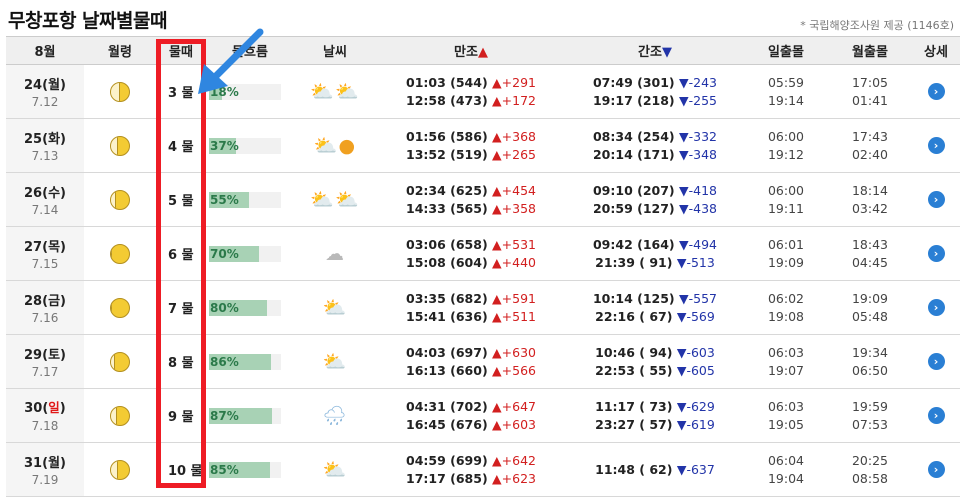  Describe the element at coordinates (514, 352) in the screenshot. I see `high-tide-diff: ▲+630` at that location.